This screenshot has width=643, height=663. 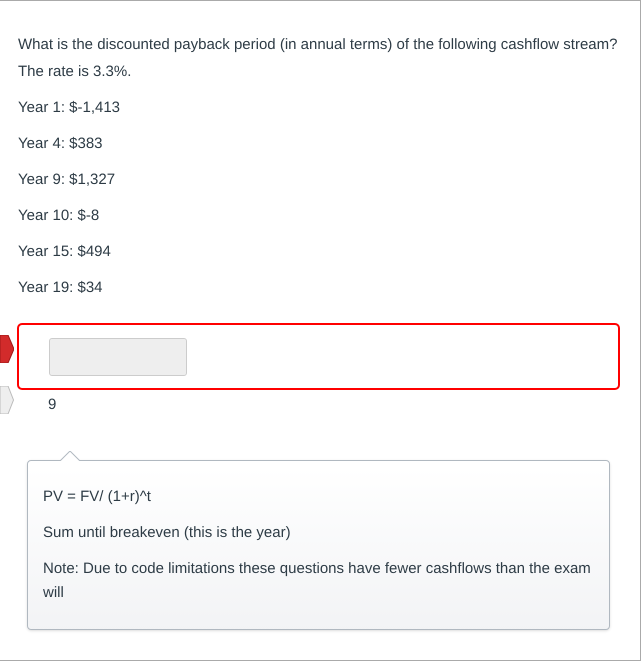 I want to click on cashflow-item: Year 4: $383, so click(x=61, y=144).